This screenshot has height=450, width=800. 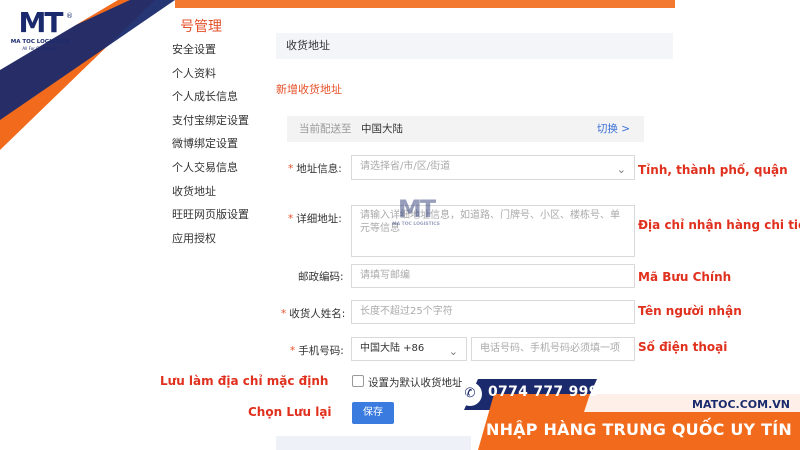 I want to click on postcode-label: 邮政编码:, so click(x=321, y=277).